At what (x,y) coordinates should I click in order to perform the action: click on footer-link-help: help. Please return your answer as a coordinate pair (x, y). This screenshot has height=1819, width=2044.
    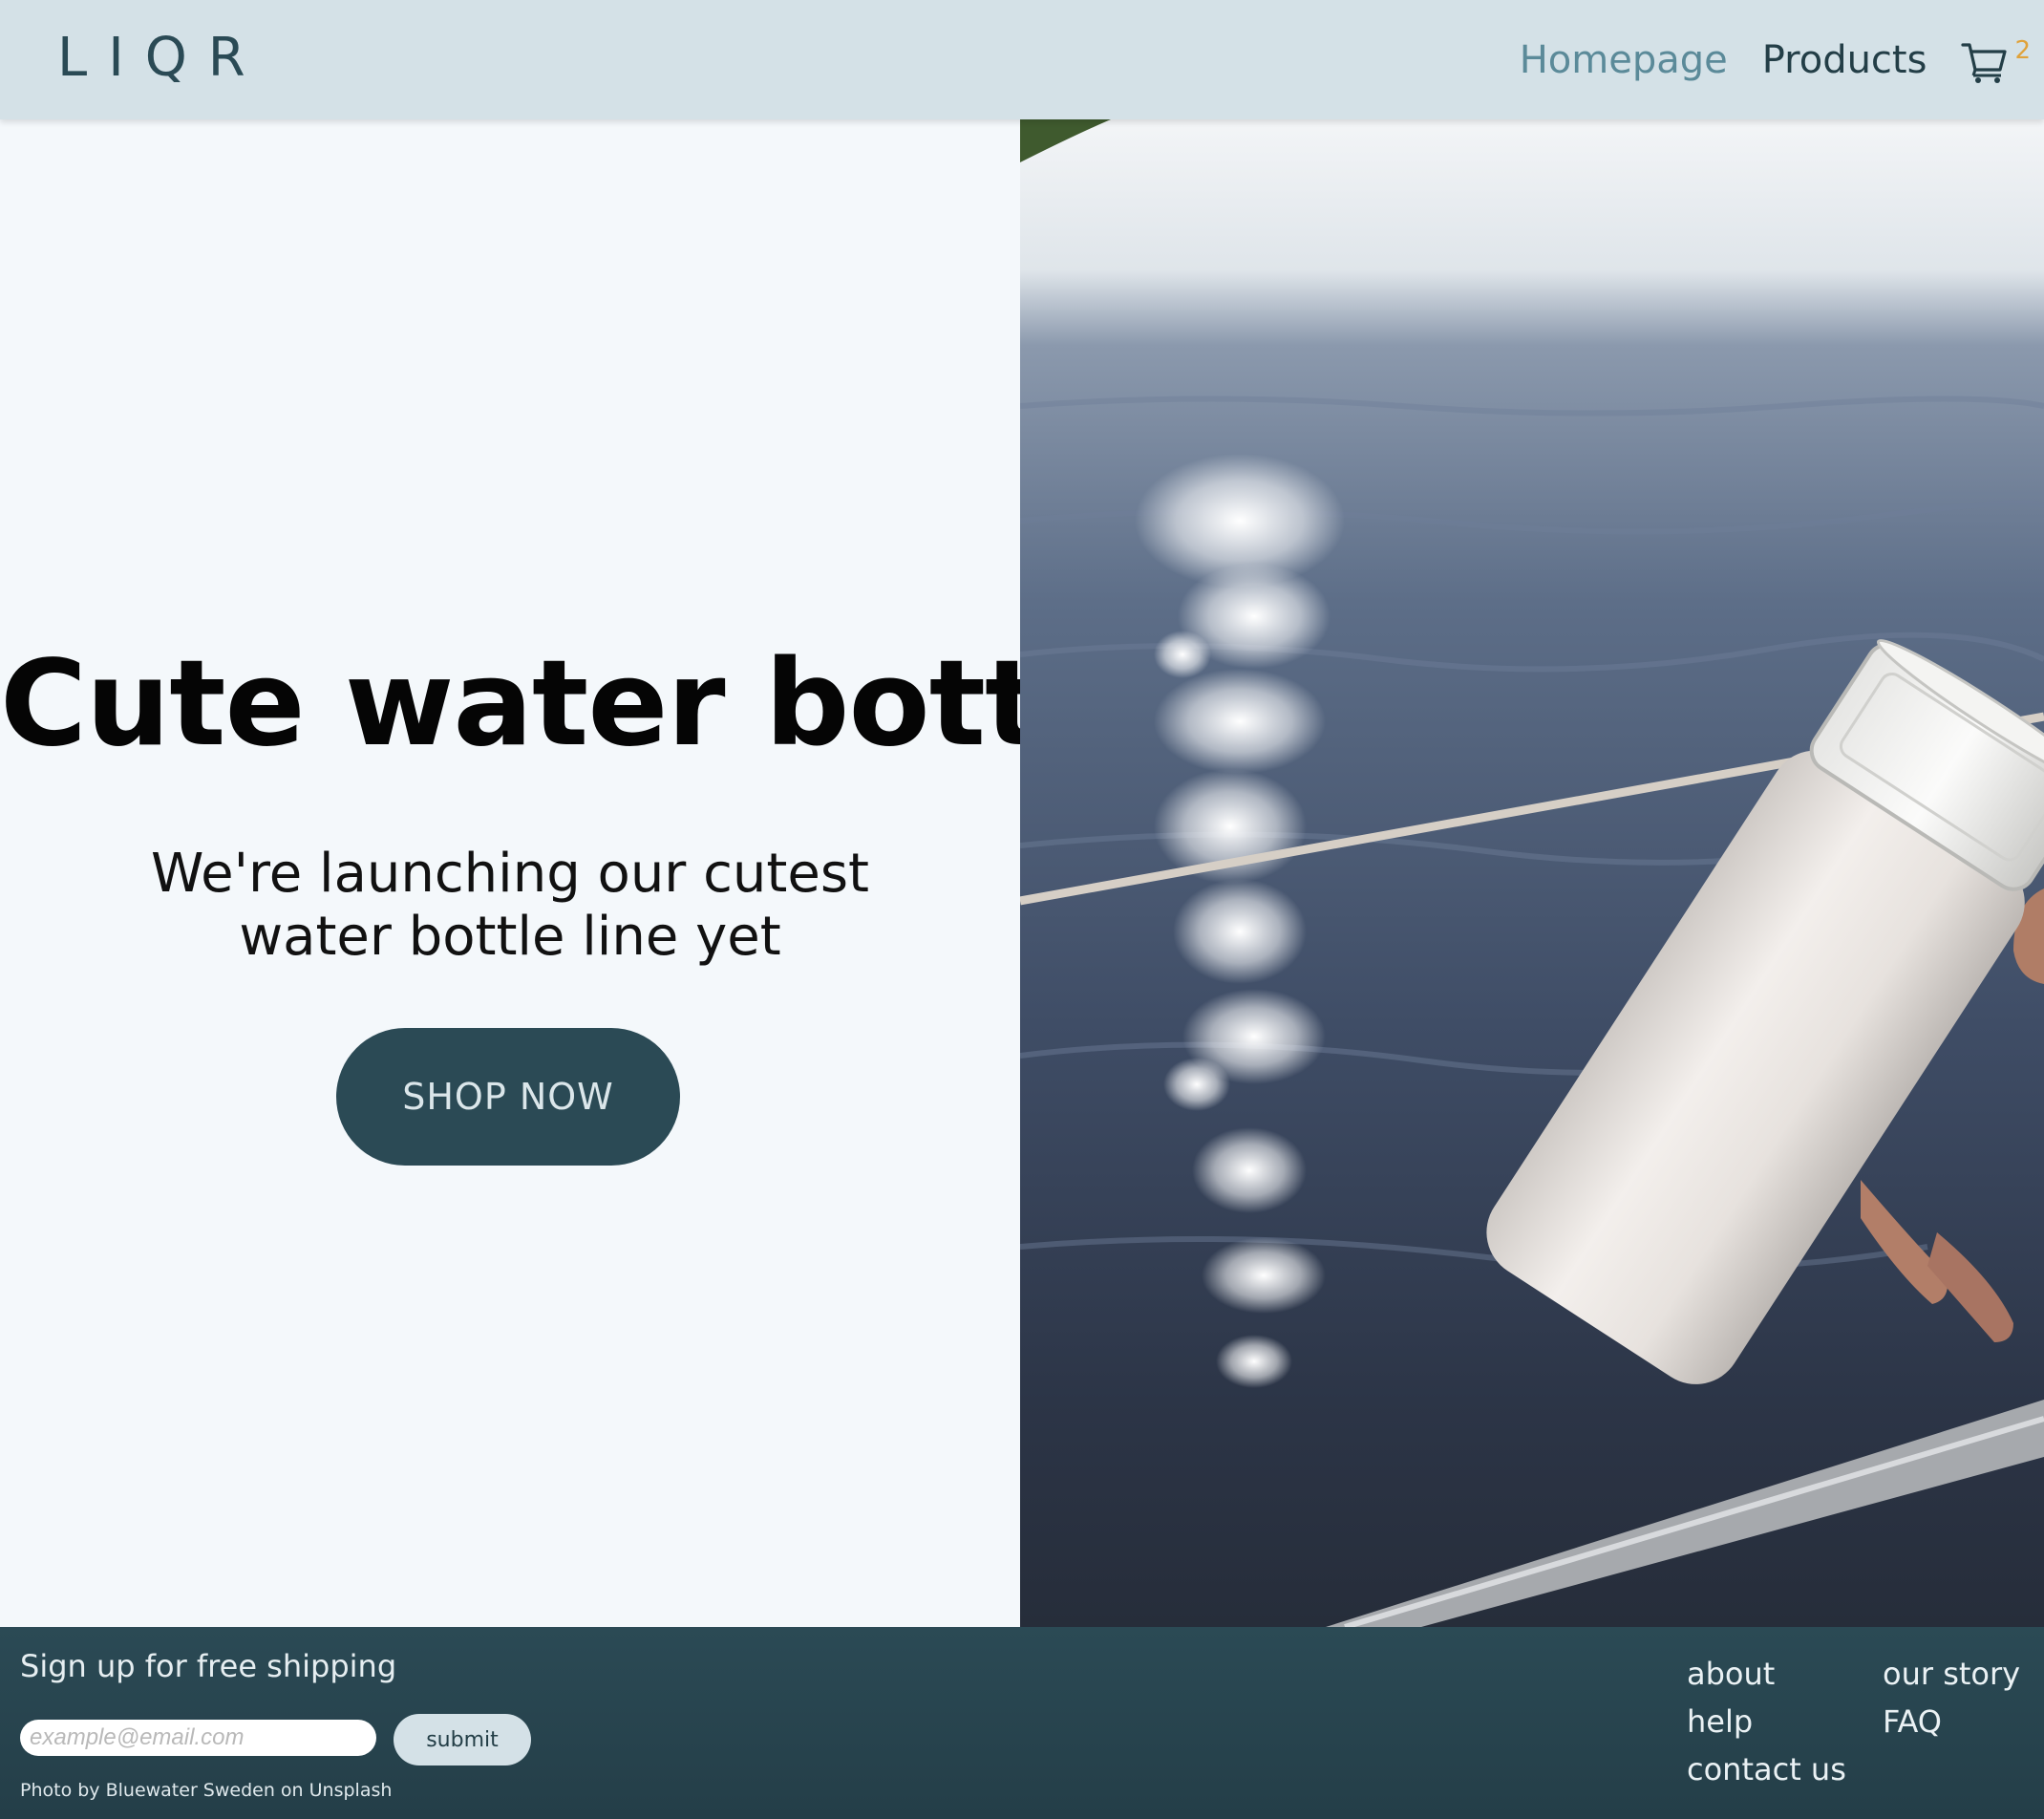
    Looking at the image, I should click on (1720, 1721).